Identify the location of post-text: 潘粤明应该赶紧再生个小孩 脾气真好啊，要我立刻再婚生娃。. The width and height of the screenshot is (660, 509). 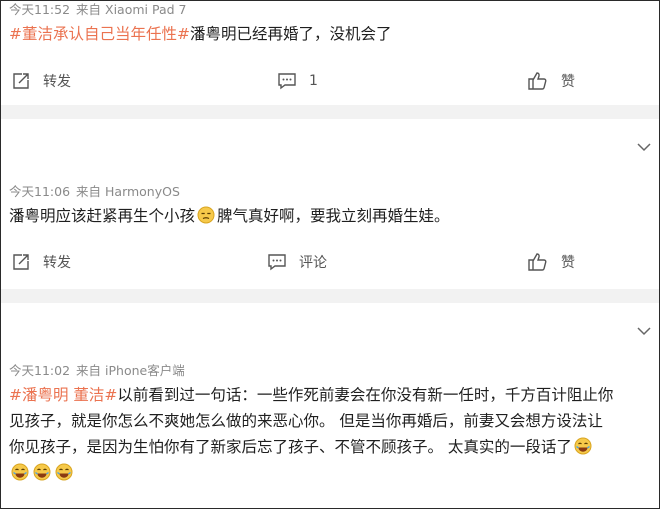
(327, 216).